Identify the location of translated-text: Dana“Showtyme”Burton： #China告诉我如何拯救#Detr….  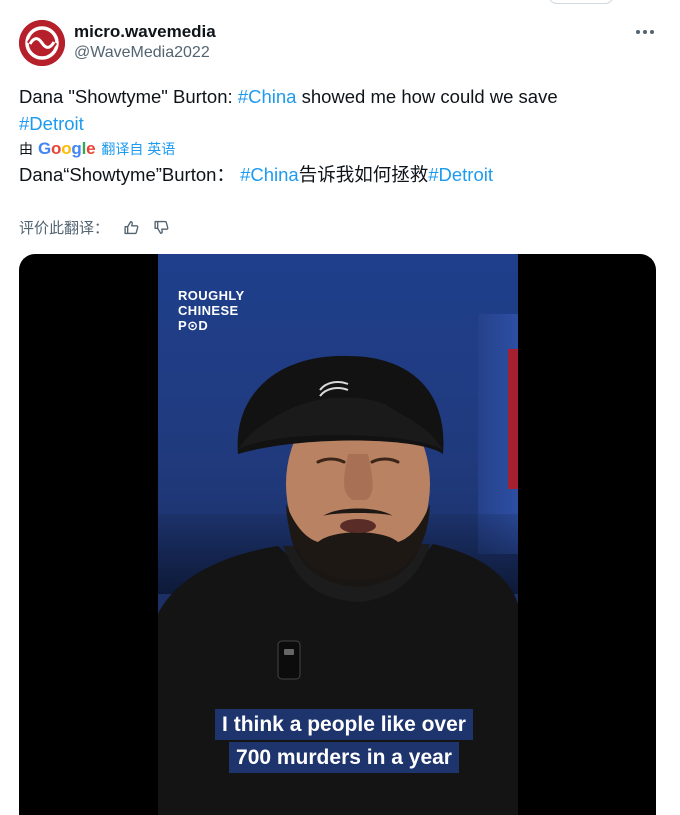
(334, 174).